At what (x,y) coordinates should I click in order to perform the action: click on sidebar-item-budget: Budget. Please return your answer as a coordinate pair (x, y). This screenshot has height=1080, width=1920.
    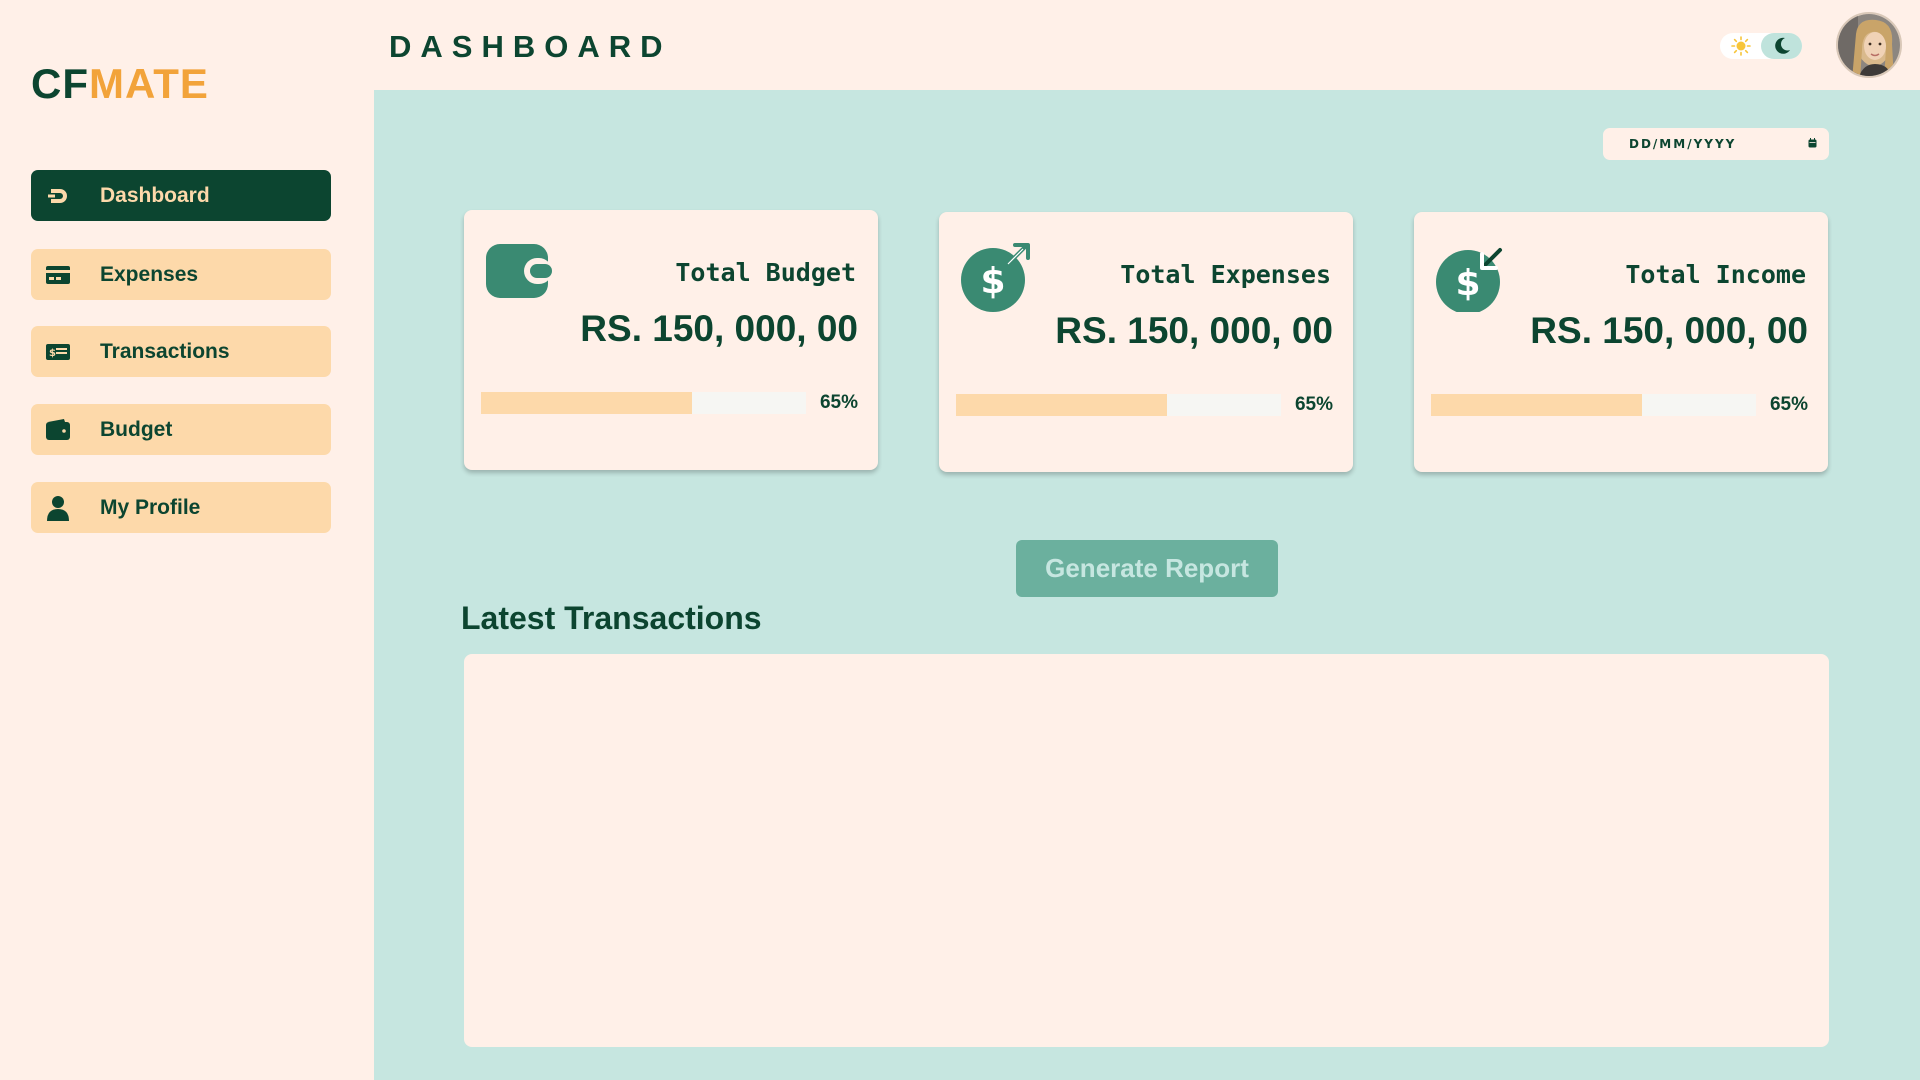
    Looking at the image, I should click on (181, 429).